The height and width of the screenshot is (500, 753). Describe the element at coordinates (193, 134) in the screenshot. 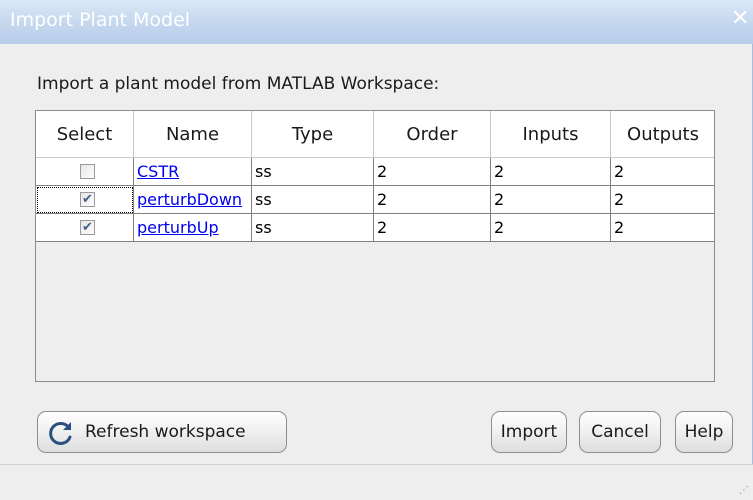

I see `column-header-name: Name` at that location.